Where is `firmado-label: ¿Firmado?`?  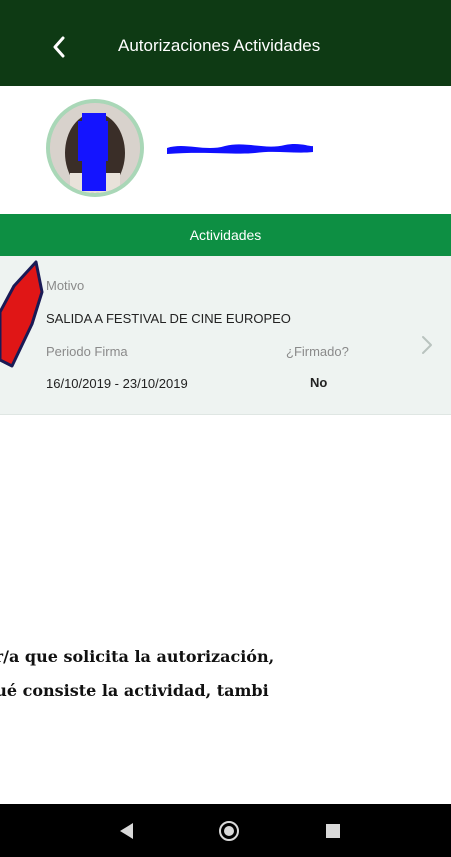 firmado-label: ¿Firmado? is located at coordinates (317, 351).